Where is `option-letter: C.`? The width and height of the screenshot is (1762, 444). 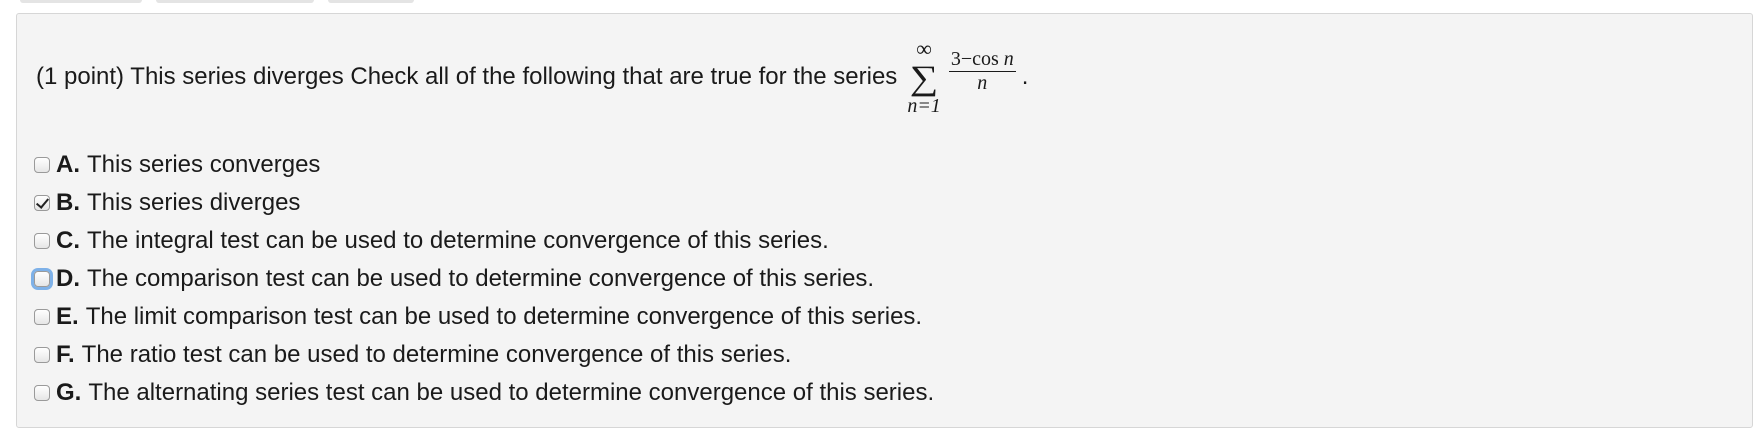 option-letter: C. is located at coordinates (68, 240).